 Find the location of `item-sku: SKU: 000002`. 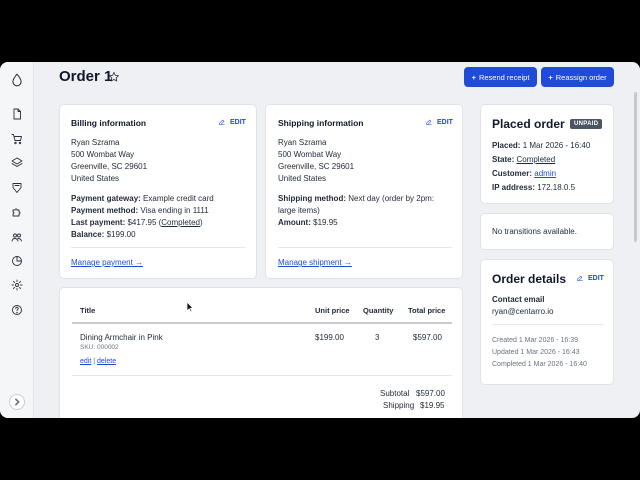

item-sku: SKU: 000002 is located at coordinates (99, 347).